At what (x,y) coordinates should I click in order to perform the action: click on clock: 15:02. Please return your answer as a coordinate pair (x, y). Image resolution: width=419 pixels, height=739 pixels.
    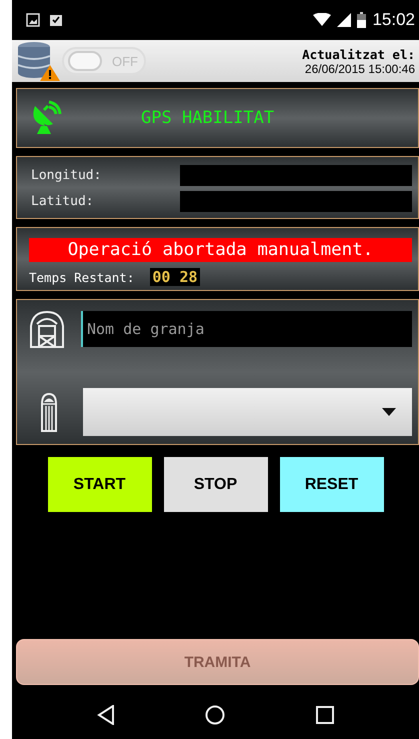
    Looking at the image, I should click on (393, 20).